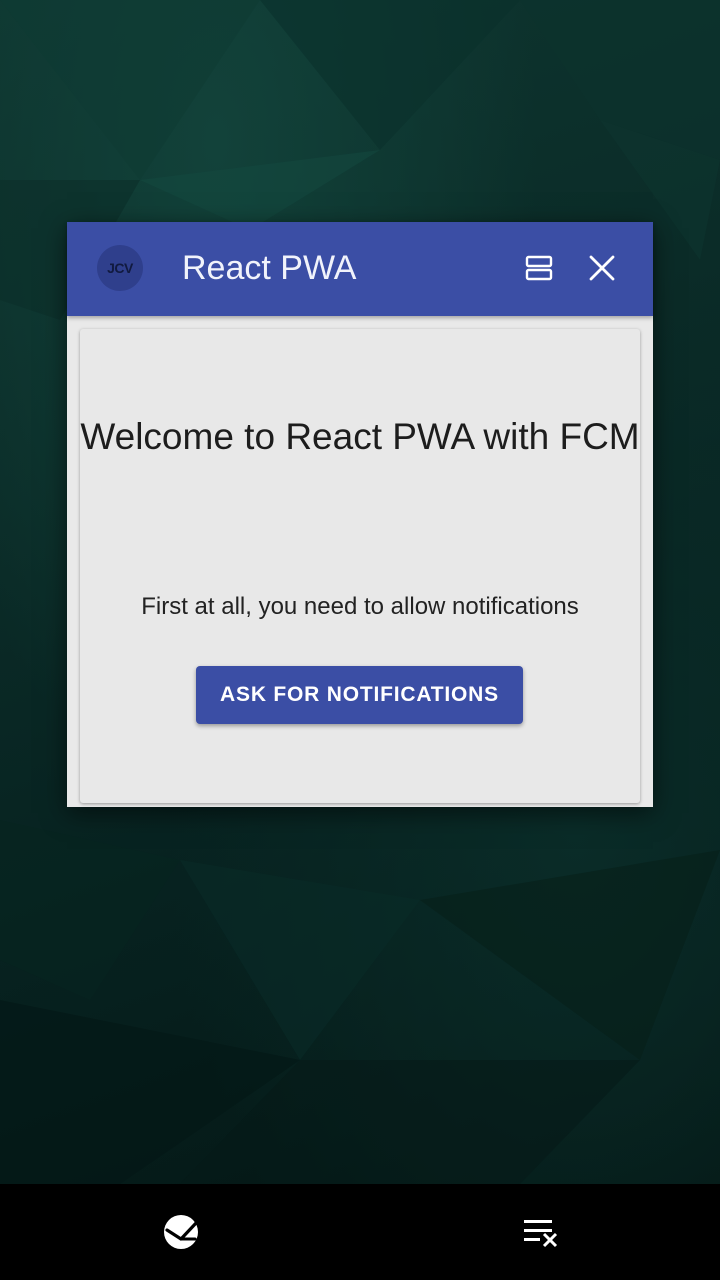 The image size is (720, 1280). I want to click on recent-app-header: JCV React PWA, so click(360, 269).